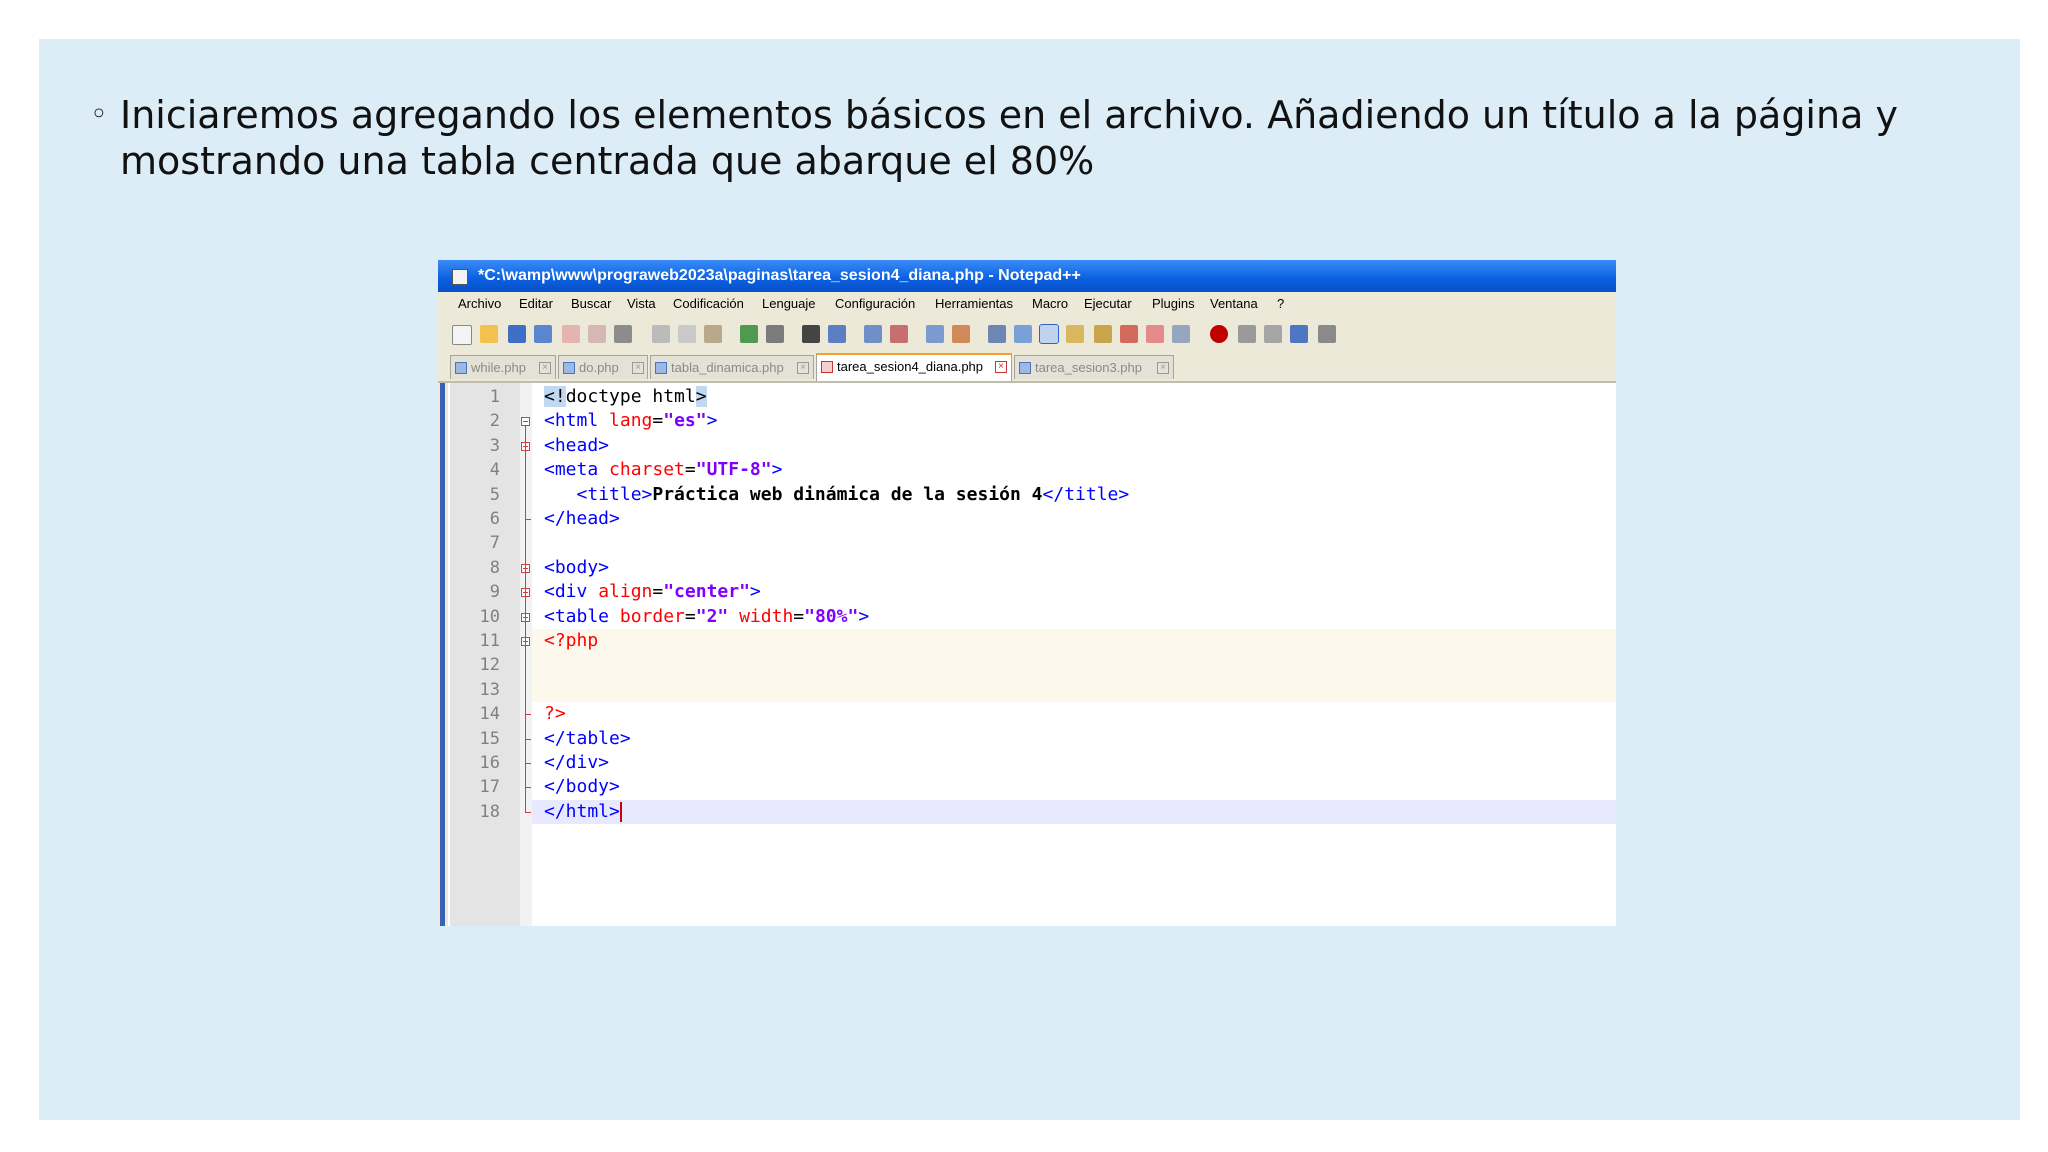 The width and height of the screenshot is (2048, 1152). Describe the element at coordinates (525, 422) in the screenshot. I see `fold-toggle-icon` at that location.